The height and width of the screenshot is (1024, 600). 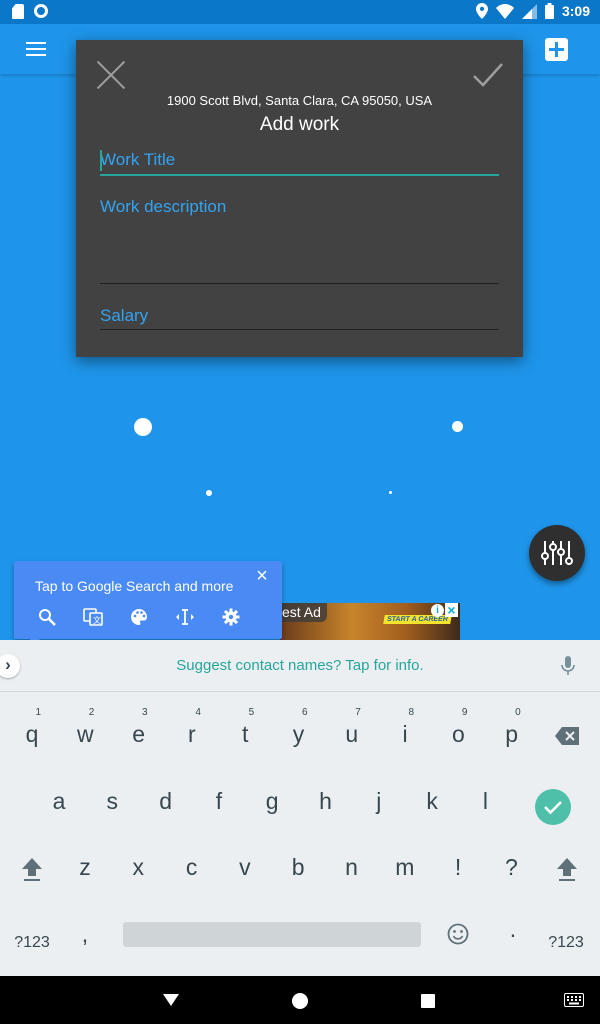 I want to click on suggestion-text: Suggest contact names? Tap for info., so click(x=300, y=665).